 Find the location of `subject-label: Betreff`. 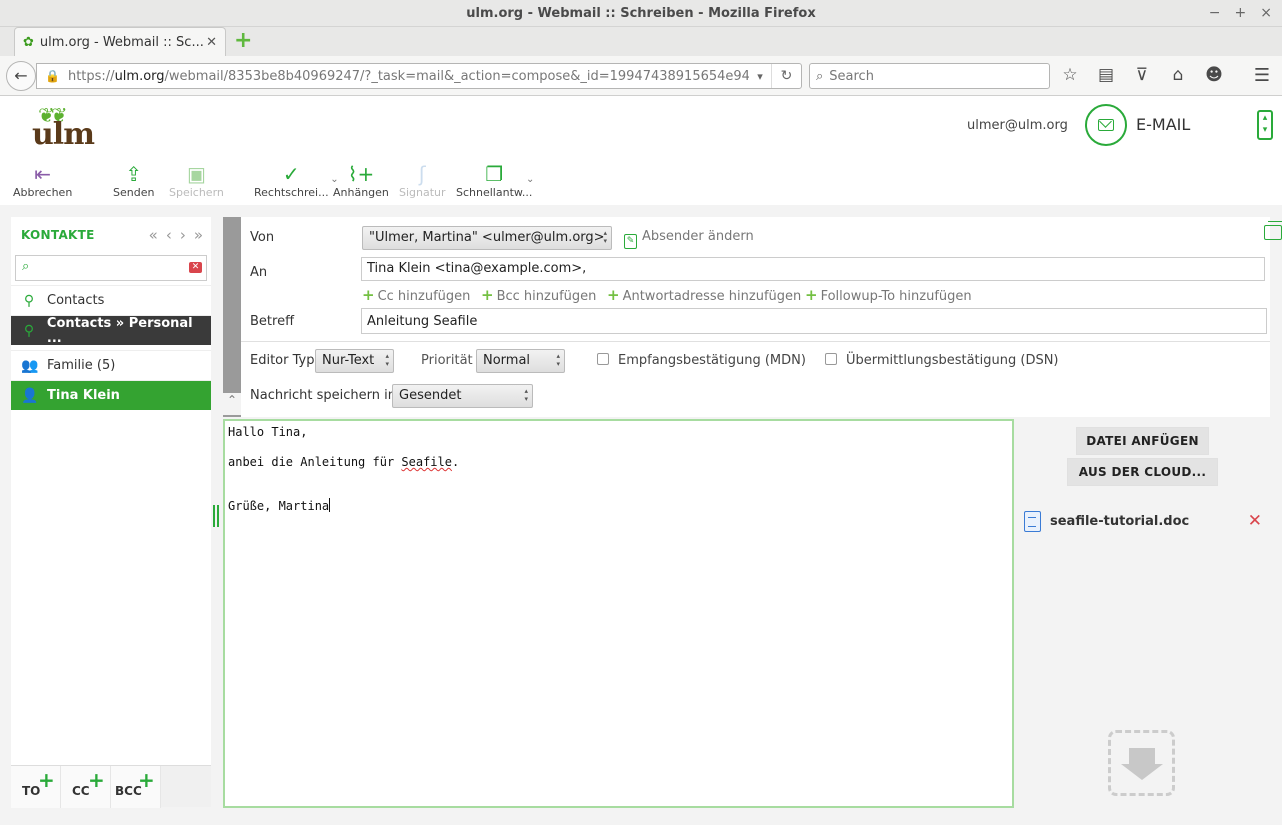

subject-label: Betreff is located at coordinates (272, 321).